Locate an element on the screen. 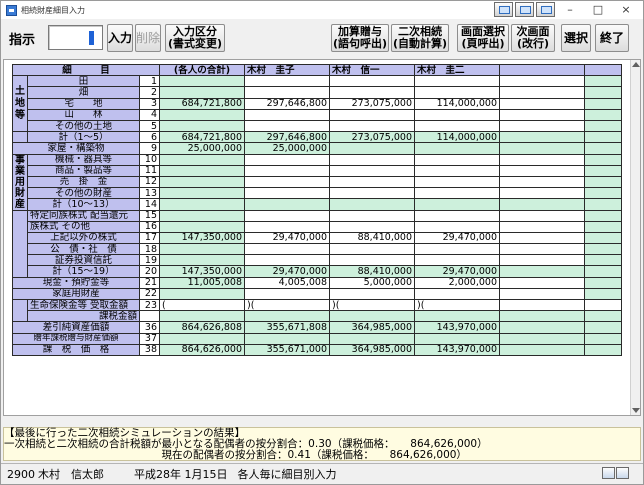  vertical-scrollbar is located at coordinates (635, 237).